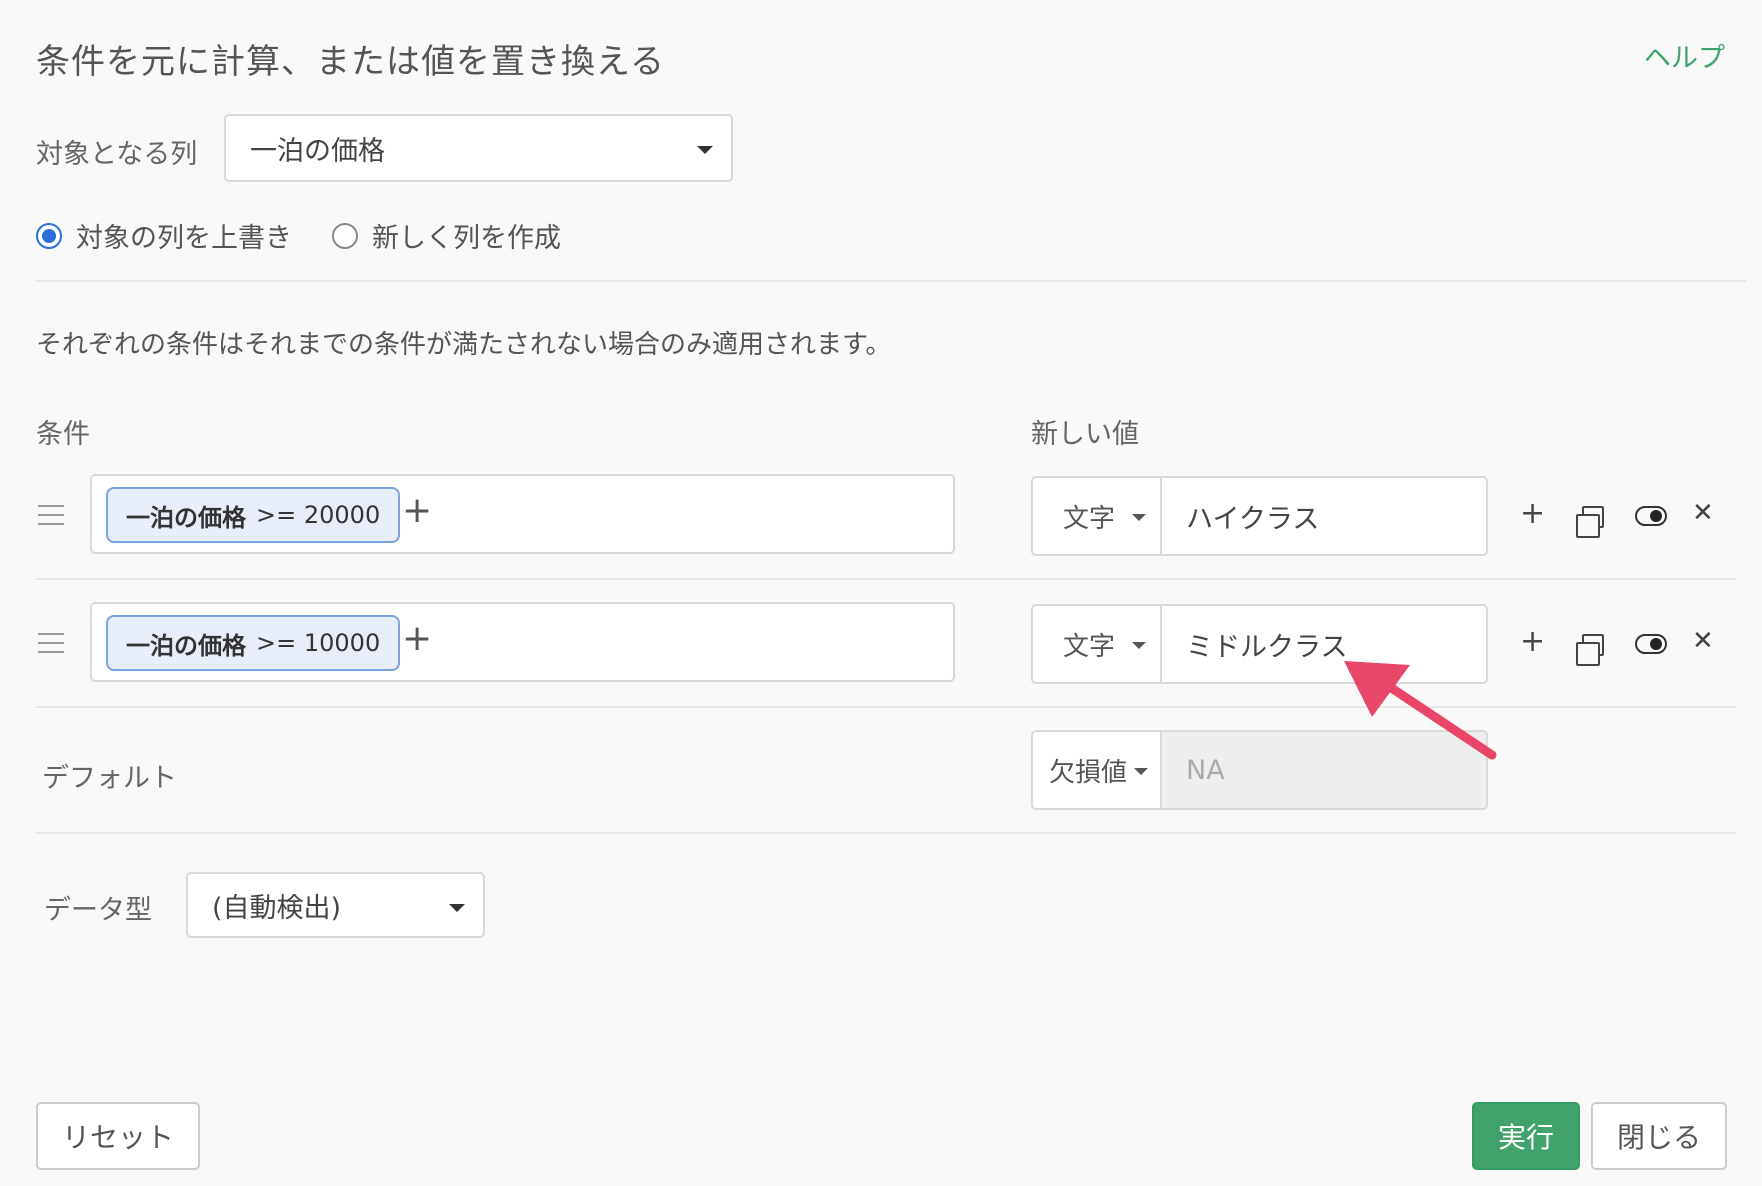 Image resolution: width=1762 pixels, height=1186 pixels. I want to click on new-value-header: 新しい値, so click(1085, 434).